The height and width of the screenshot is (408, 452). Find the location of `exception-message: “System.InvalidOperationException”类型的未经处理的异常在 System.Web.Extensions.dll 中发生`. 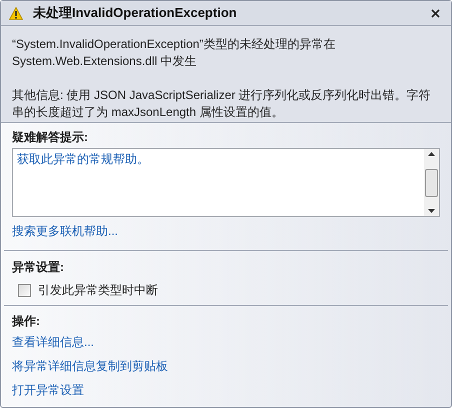

exception-message: “System.InvalidOperationException”类型的未经处理的异常在 System.Web.Extensions.dll 中发生 is located at coordinates (174, 53).